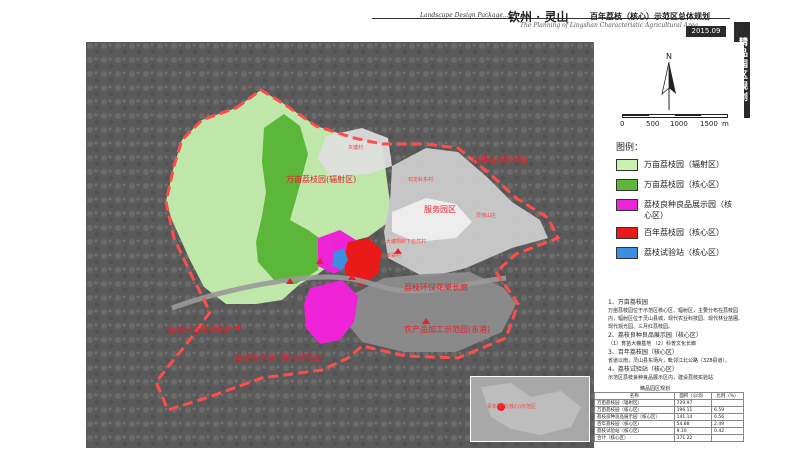 This screenshot has width=800, height=450. Describe the element at coordinates (693, 438) in the screenshot. I see `table-cell: 371.22` at that location.